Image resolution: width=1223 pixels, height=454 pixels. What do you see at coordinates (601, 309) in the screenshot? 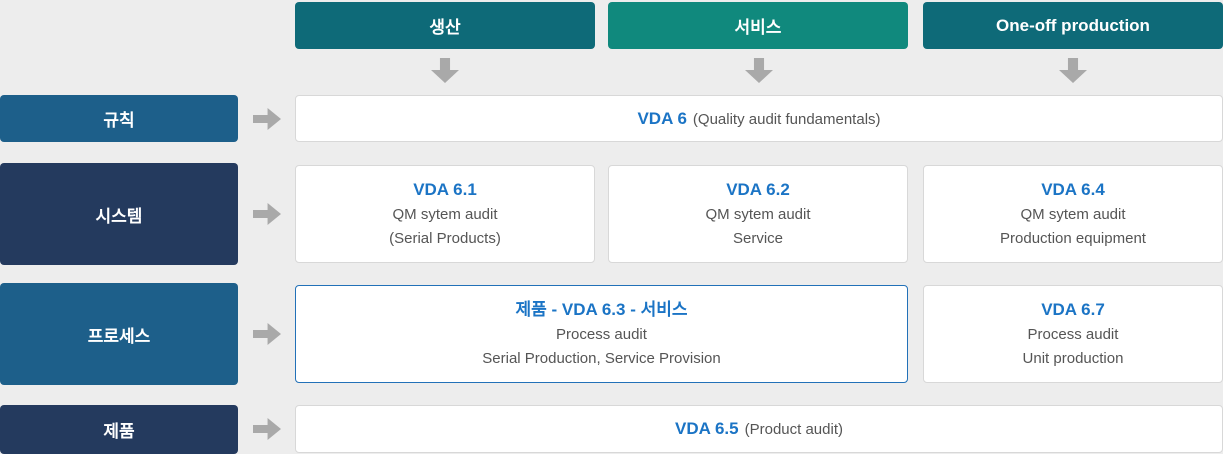
I see `cell-vda63-title: 제품 - VDA 6.3 - 서비스` at bounding box center [601, 309].